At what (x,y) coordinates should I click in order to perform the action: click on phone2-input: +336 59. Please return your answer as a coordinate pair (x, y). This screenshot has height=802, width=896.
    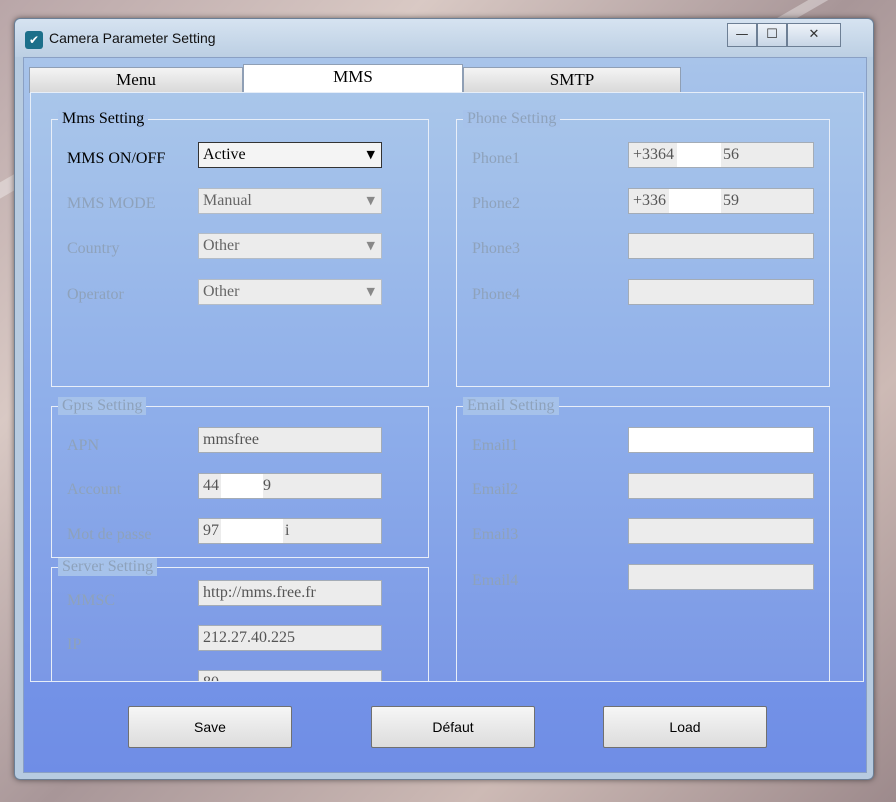
    Looking at the image, I should click on (721, 201).